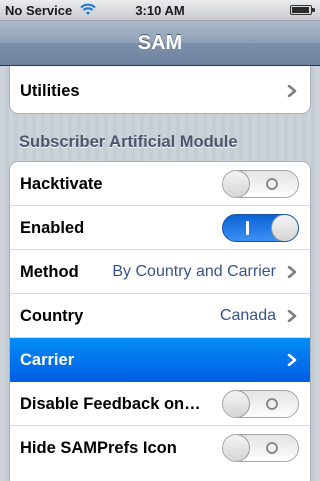 The image size is (320, 481). What do you see at coordinates (260, 228) in the screenshot?
I see `enabled-switch` at bounding box center [260, 228].